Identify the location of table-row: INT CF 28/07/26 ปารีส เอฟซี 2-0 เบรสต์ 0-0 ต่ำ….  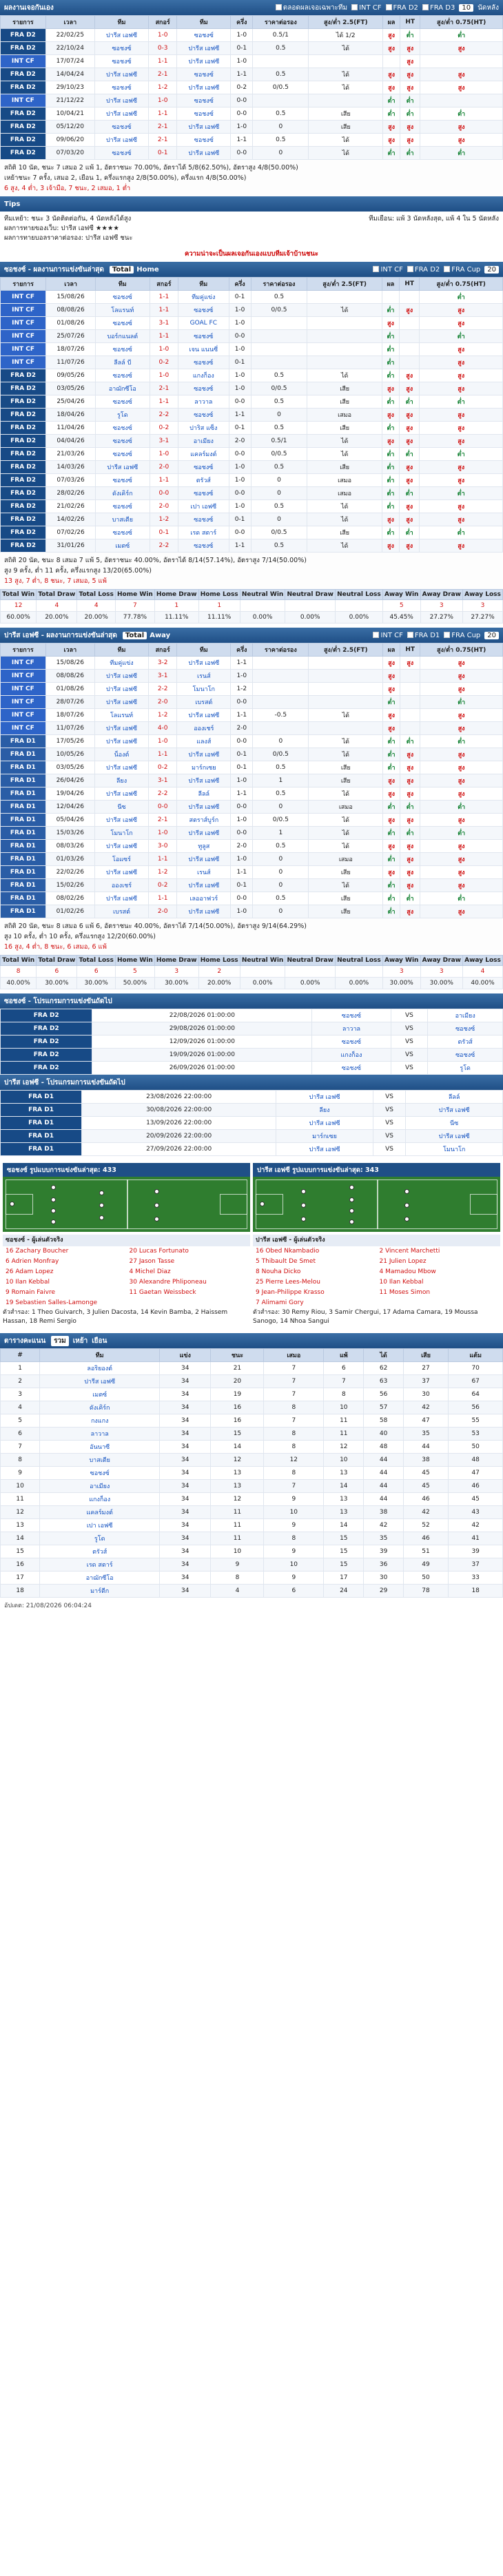
(251, 702).